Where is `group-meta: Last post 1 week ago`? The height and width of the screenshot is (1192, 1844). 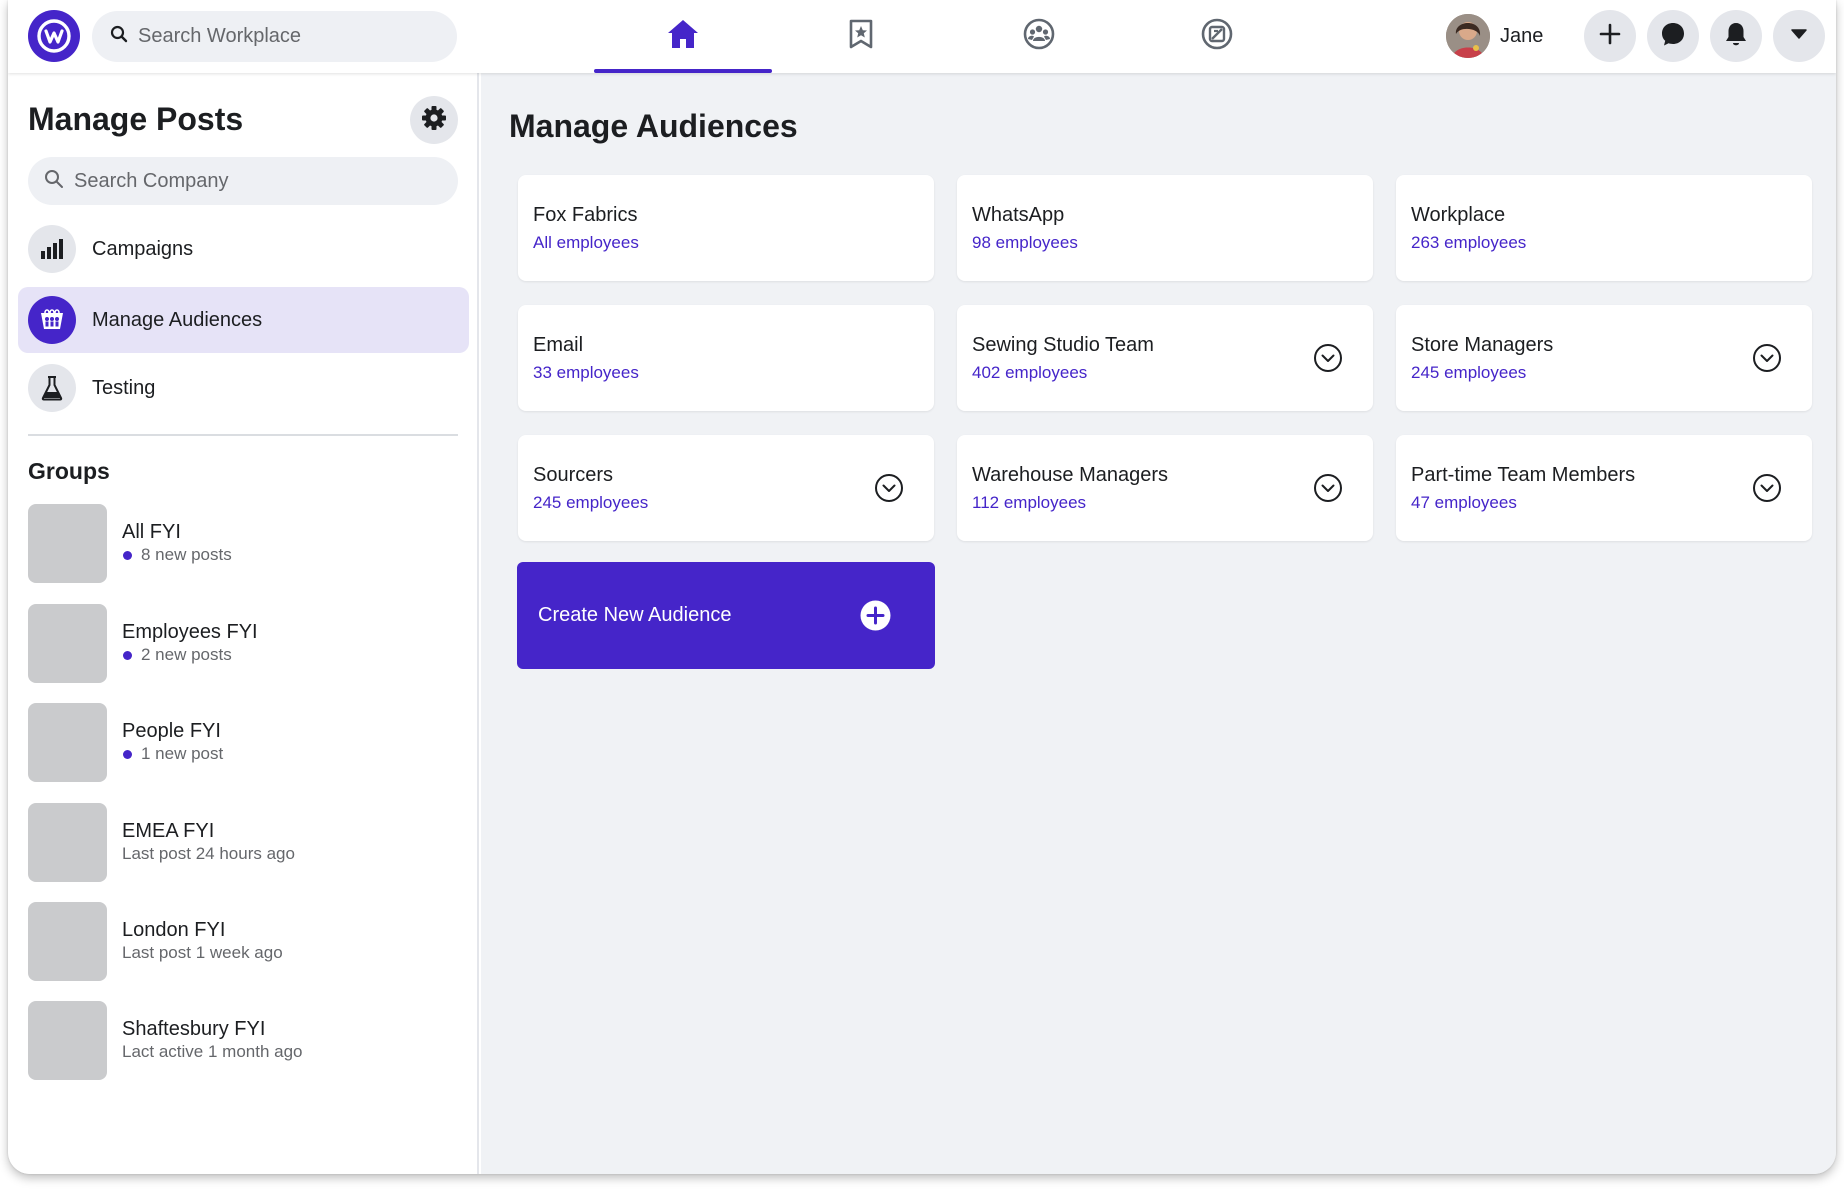 group-meta: Last post 1 week ago is located at coordinates (202, 952).